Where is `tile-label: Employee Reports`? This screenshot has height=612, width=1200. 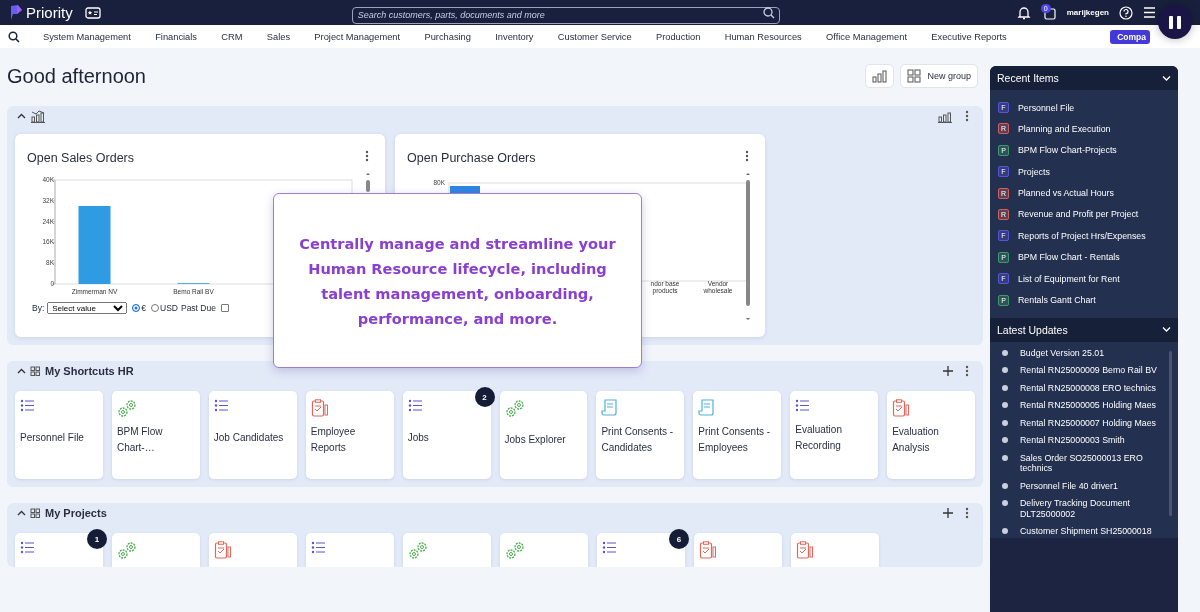
tile-label: Employee Reports is located at coordinates (333, 440).